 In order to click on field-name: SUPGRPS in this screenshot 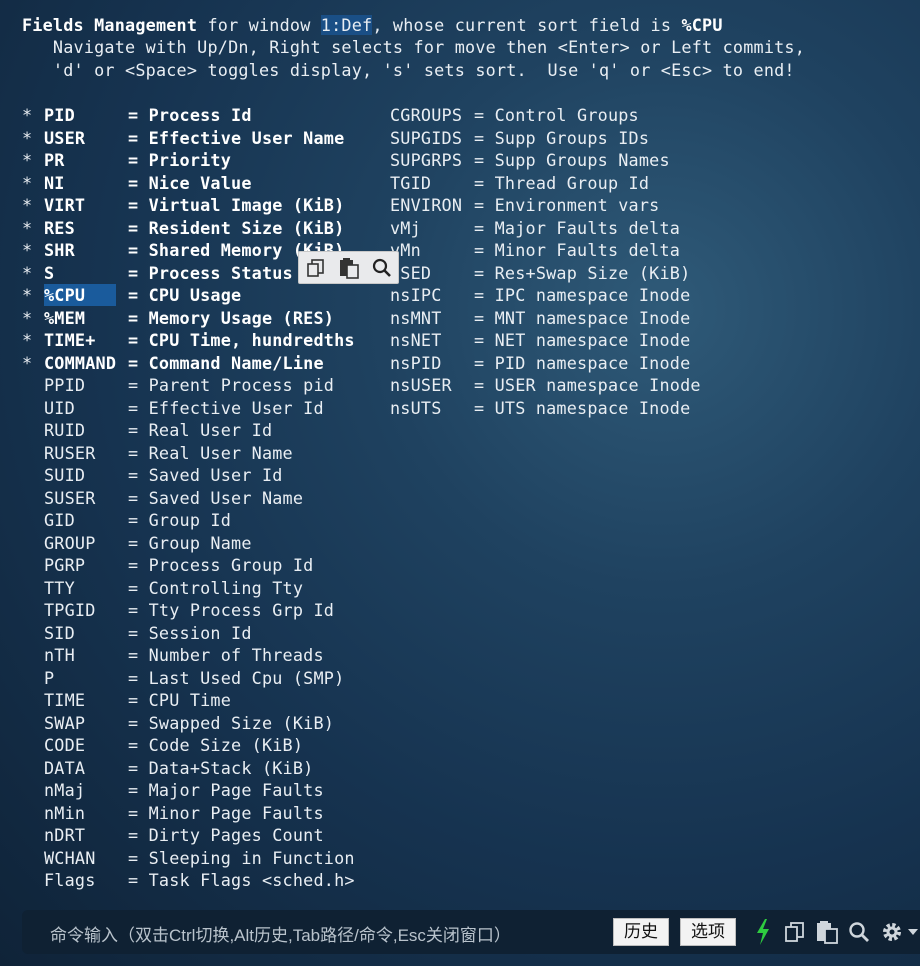, I will do `click(432, 160)`.